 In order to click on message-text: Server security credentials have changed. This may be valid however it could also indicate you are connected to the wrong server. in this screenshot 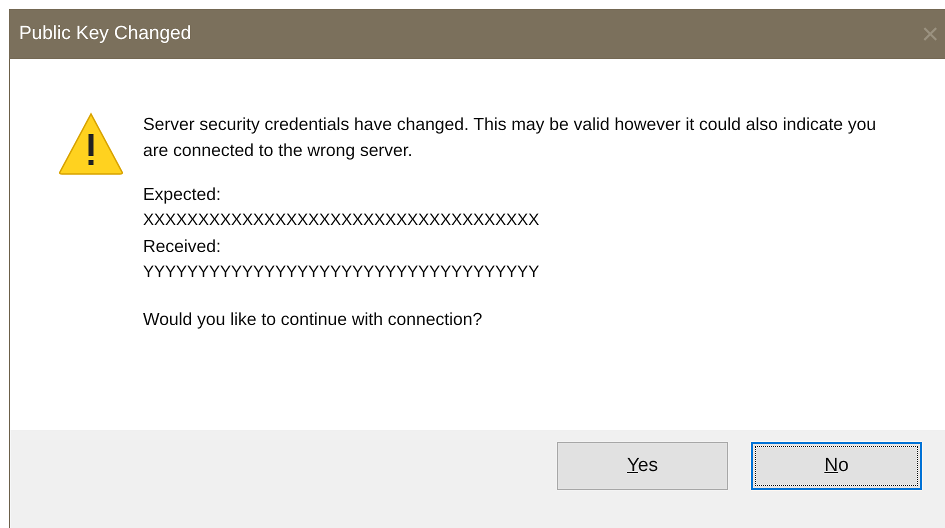, I will do `click(510, 137)`.